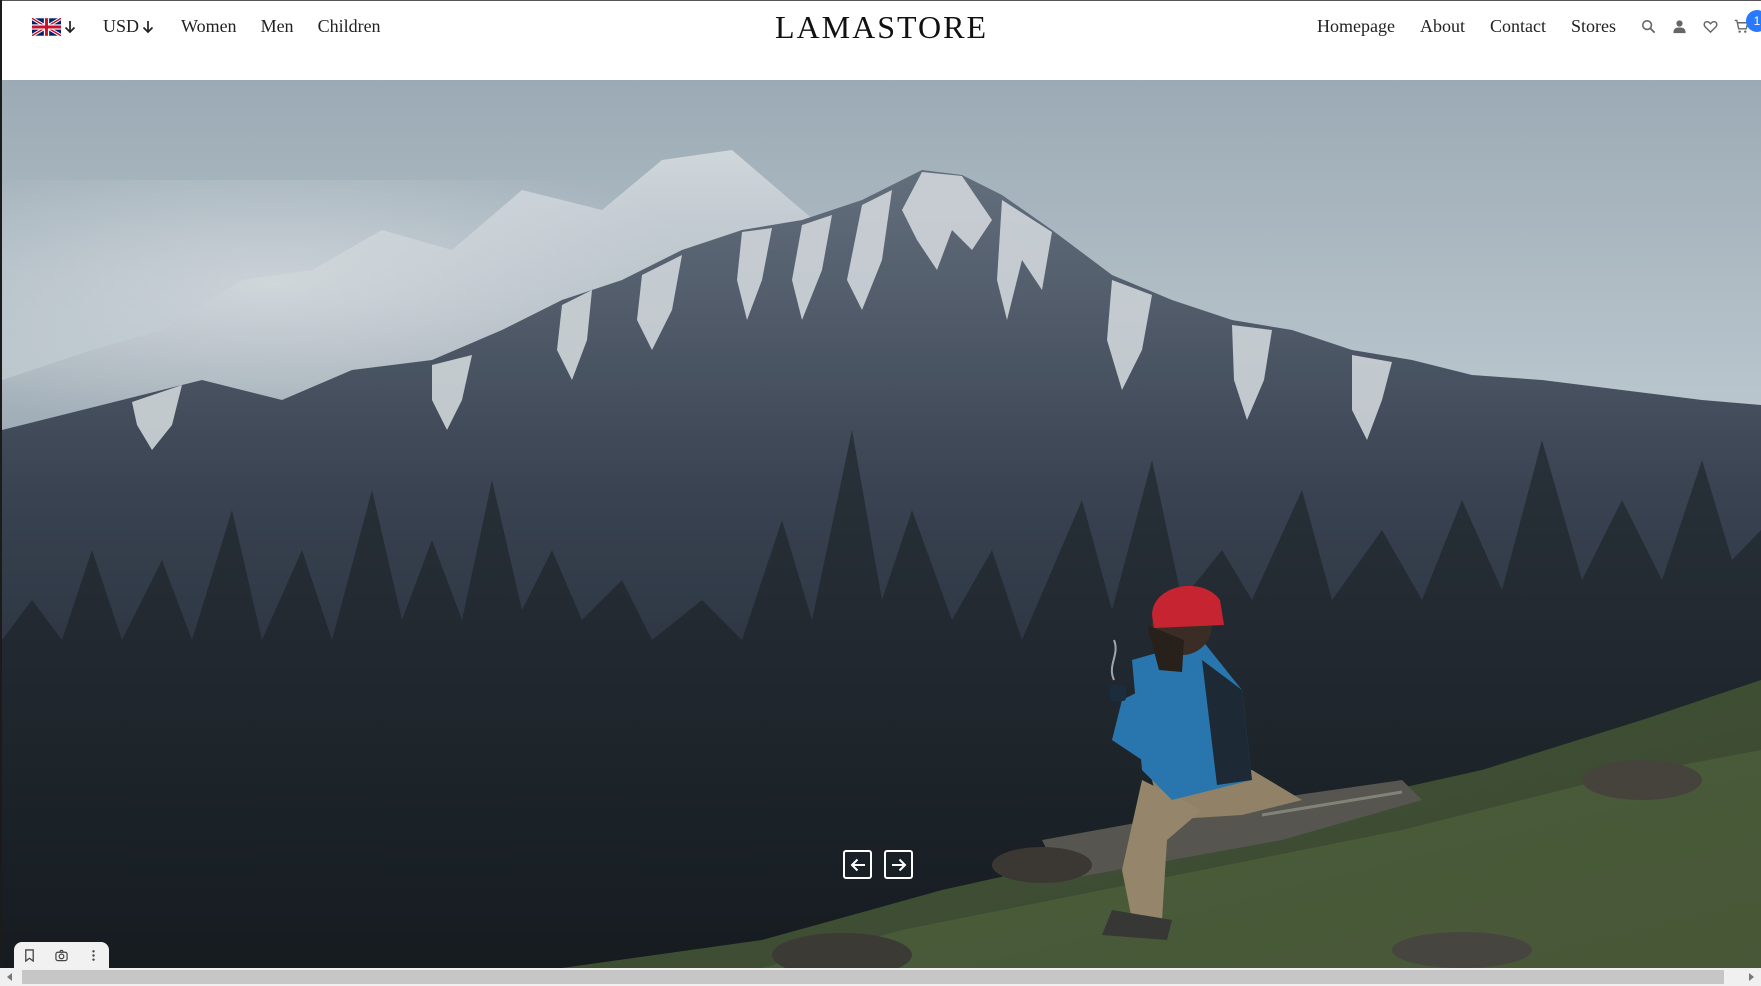  Describe the element at coordinates (46, 26) in the screenshot. I see `flag-uk-icon` at that location.